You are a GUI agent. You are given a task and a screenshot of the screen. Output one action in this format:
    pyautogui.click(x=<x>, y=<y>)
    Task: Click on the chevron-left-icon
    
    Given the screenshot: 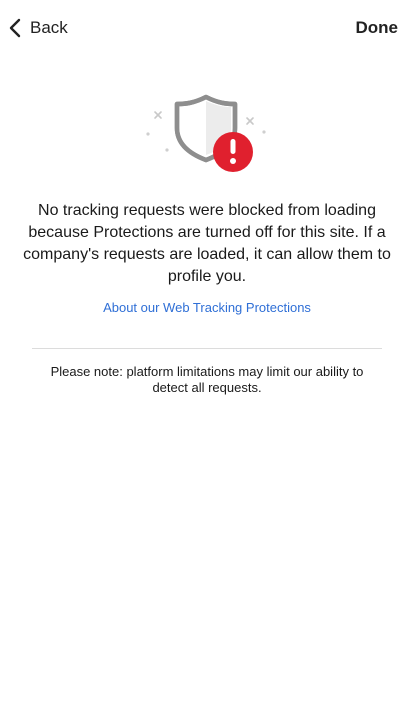 What is the action you would take?
    pyautogui.click(x=15, y=28)
    